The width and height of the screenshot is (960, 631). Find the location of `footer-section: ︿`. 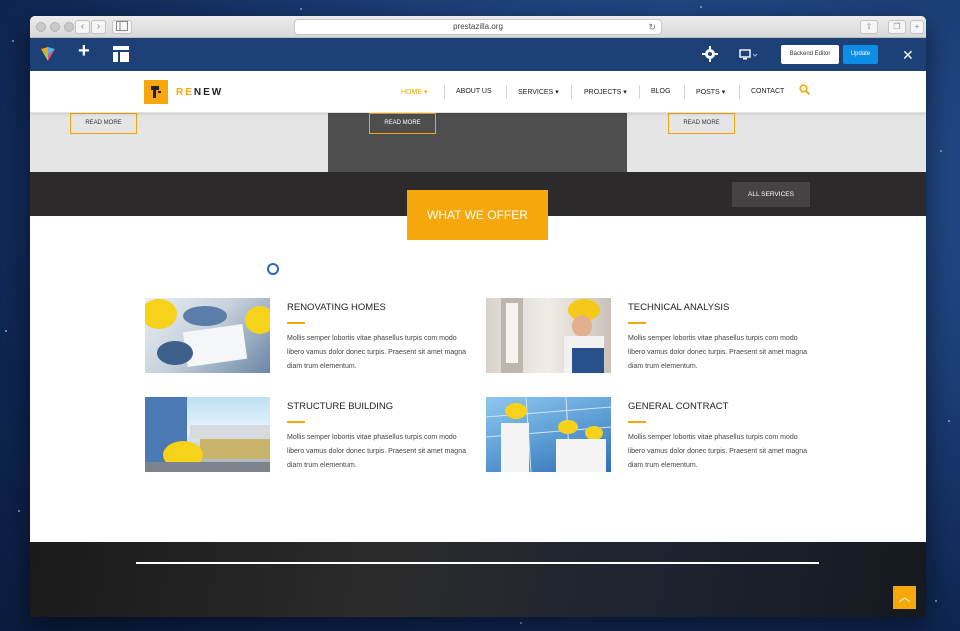

footer-section: ︿ is located at coordinates (478, 579).